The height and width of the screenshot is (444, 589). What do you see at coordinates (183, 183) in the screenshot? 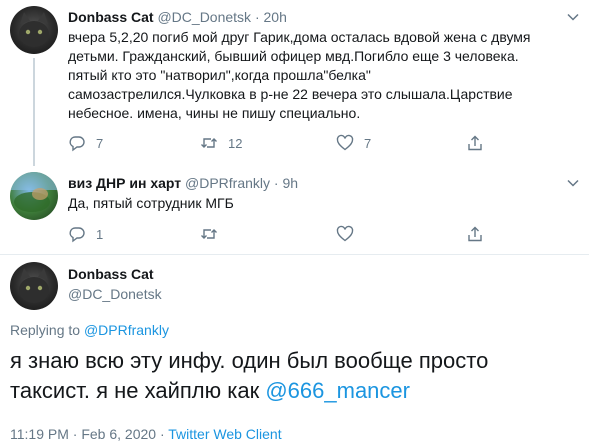
I see `tweet-header: виз ДНР ин харт @DPRfrankly · 9h` at bounding box center [183, 183].